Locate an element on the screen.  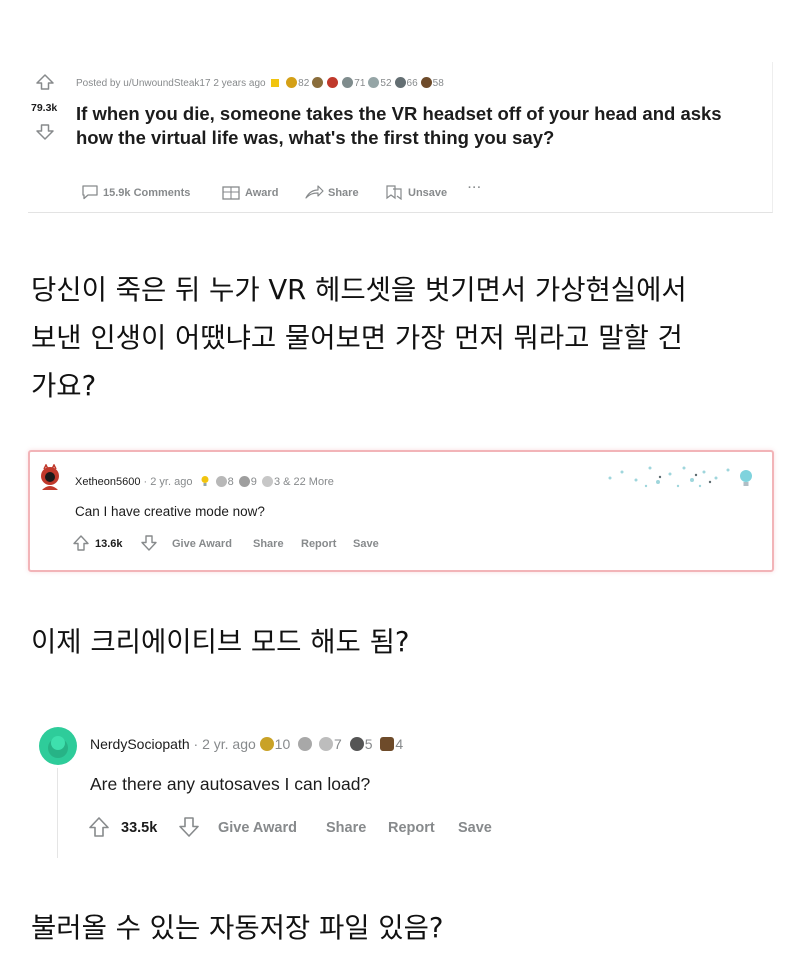
flair-icon is located at coordinates (275, 83).